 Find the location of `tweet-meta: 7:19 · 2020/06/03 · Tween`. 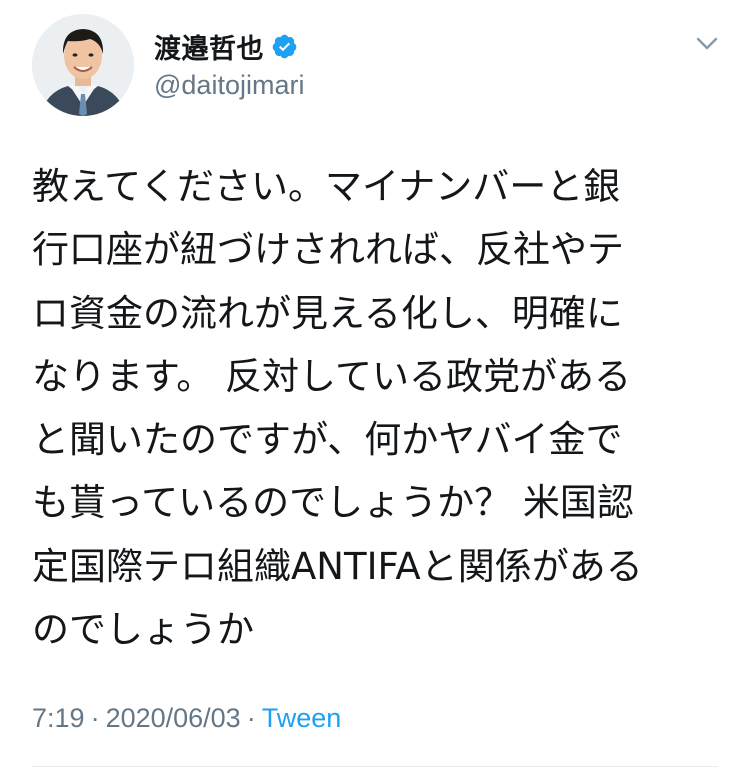

tweet-meta: 7:19 · 2020/06/03 · Tween is located at coordinates (186, 718).